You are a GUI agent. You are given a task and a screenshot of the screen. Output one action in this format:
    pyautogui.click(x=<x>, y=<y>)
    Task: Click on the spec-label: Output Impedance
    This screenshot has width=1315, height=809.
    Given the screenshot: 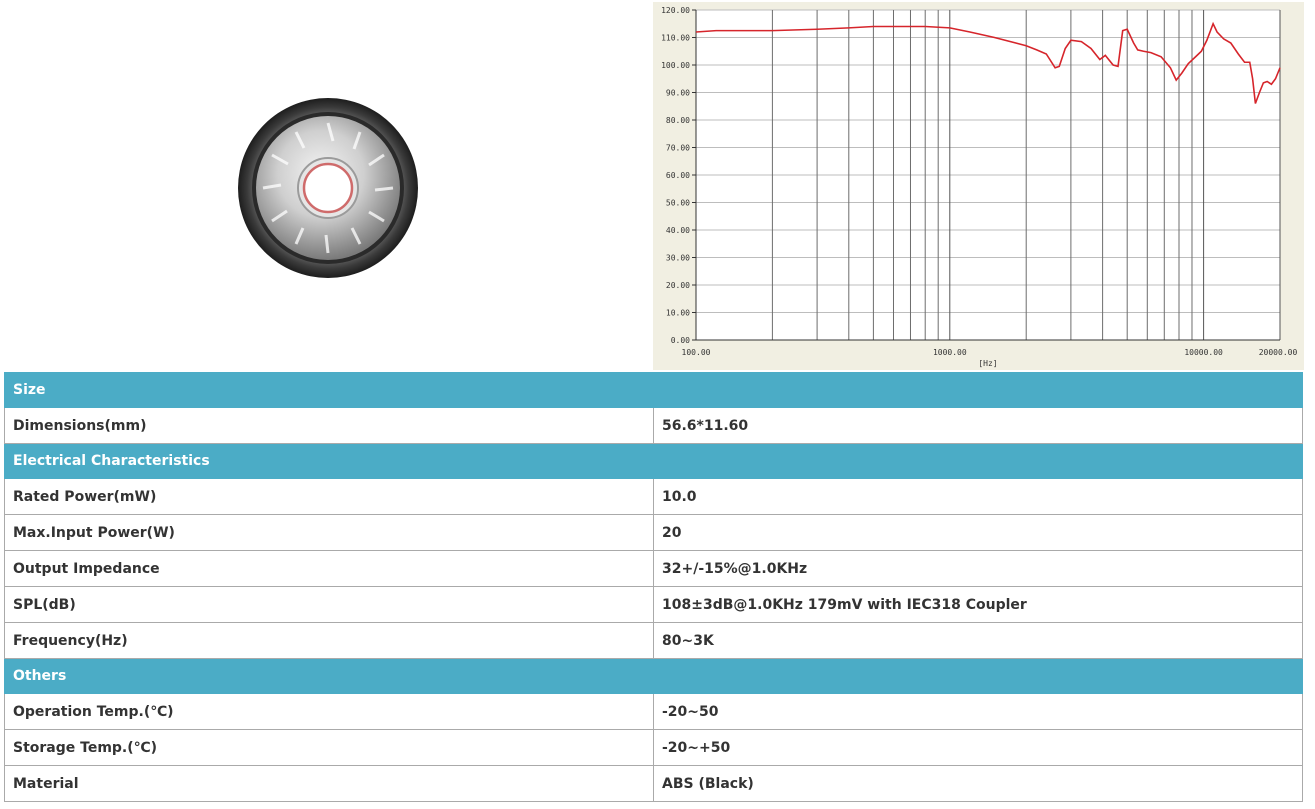 What is the action you would take?
    pyautogui.click(x=329, y=568)
    